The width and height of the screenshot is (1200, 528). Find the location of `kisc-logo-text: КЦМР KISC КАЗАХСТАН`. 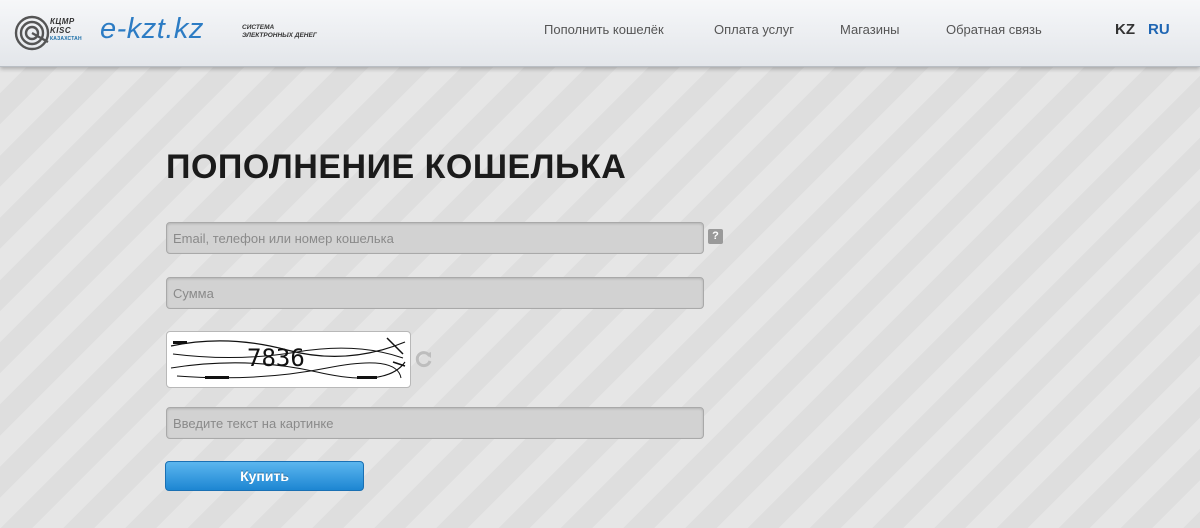

kisc-logo-text: КЦМР KISC КАЗАХСТАН is located at coordinates (70, 30).